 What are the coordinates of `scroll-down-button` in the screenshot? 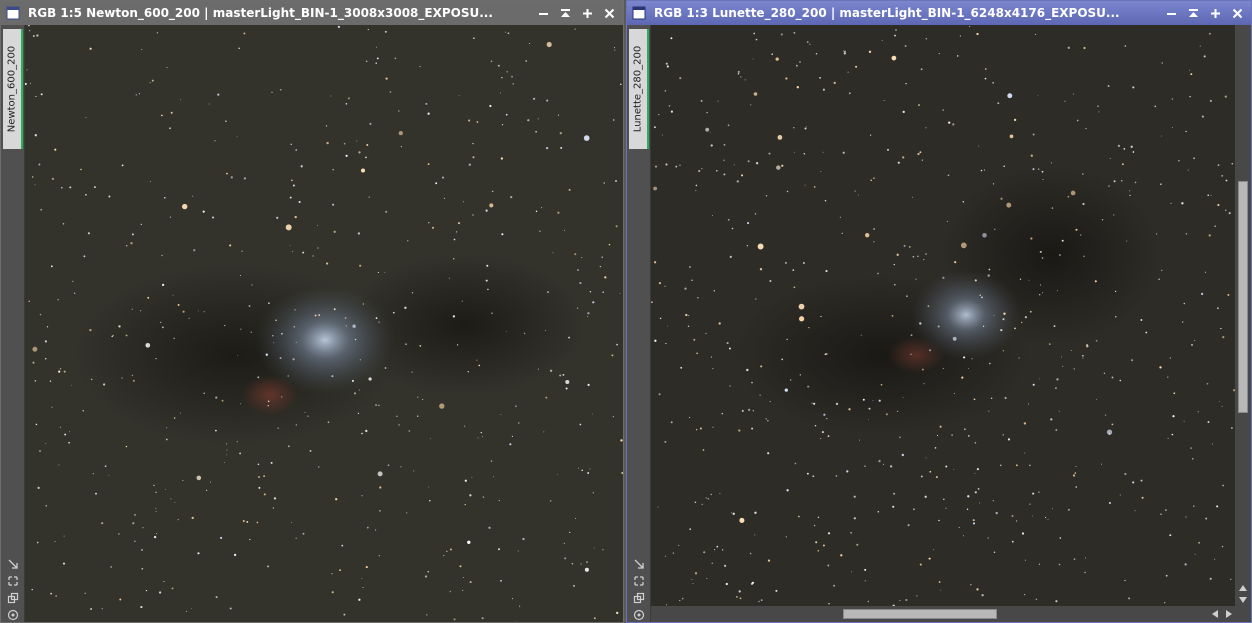 It's located at (1243, 600).